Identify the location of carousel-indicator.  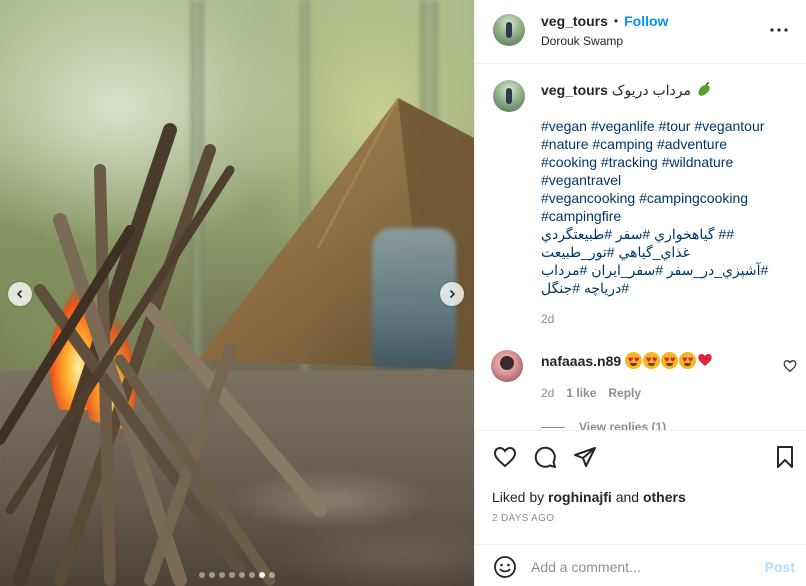
(237, 575).